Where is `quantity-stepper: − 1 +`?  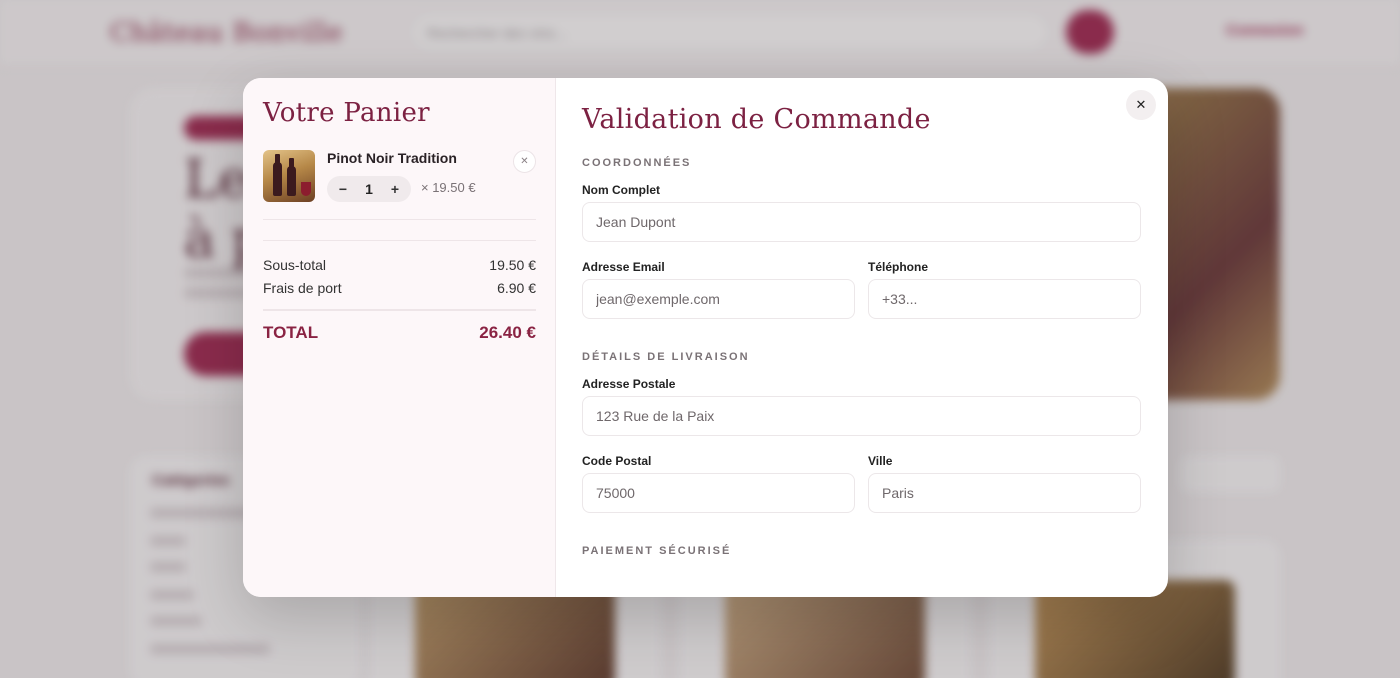
quantity-stepper: − 1 + is located at coordinates (369, 189).